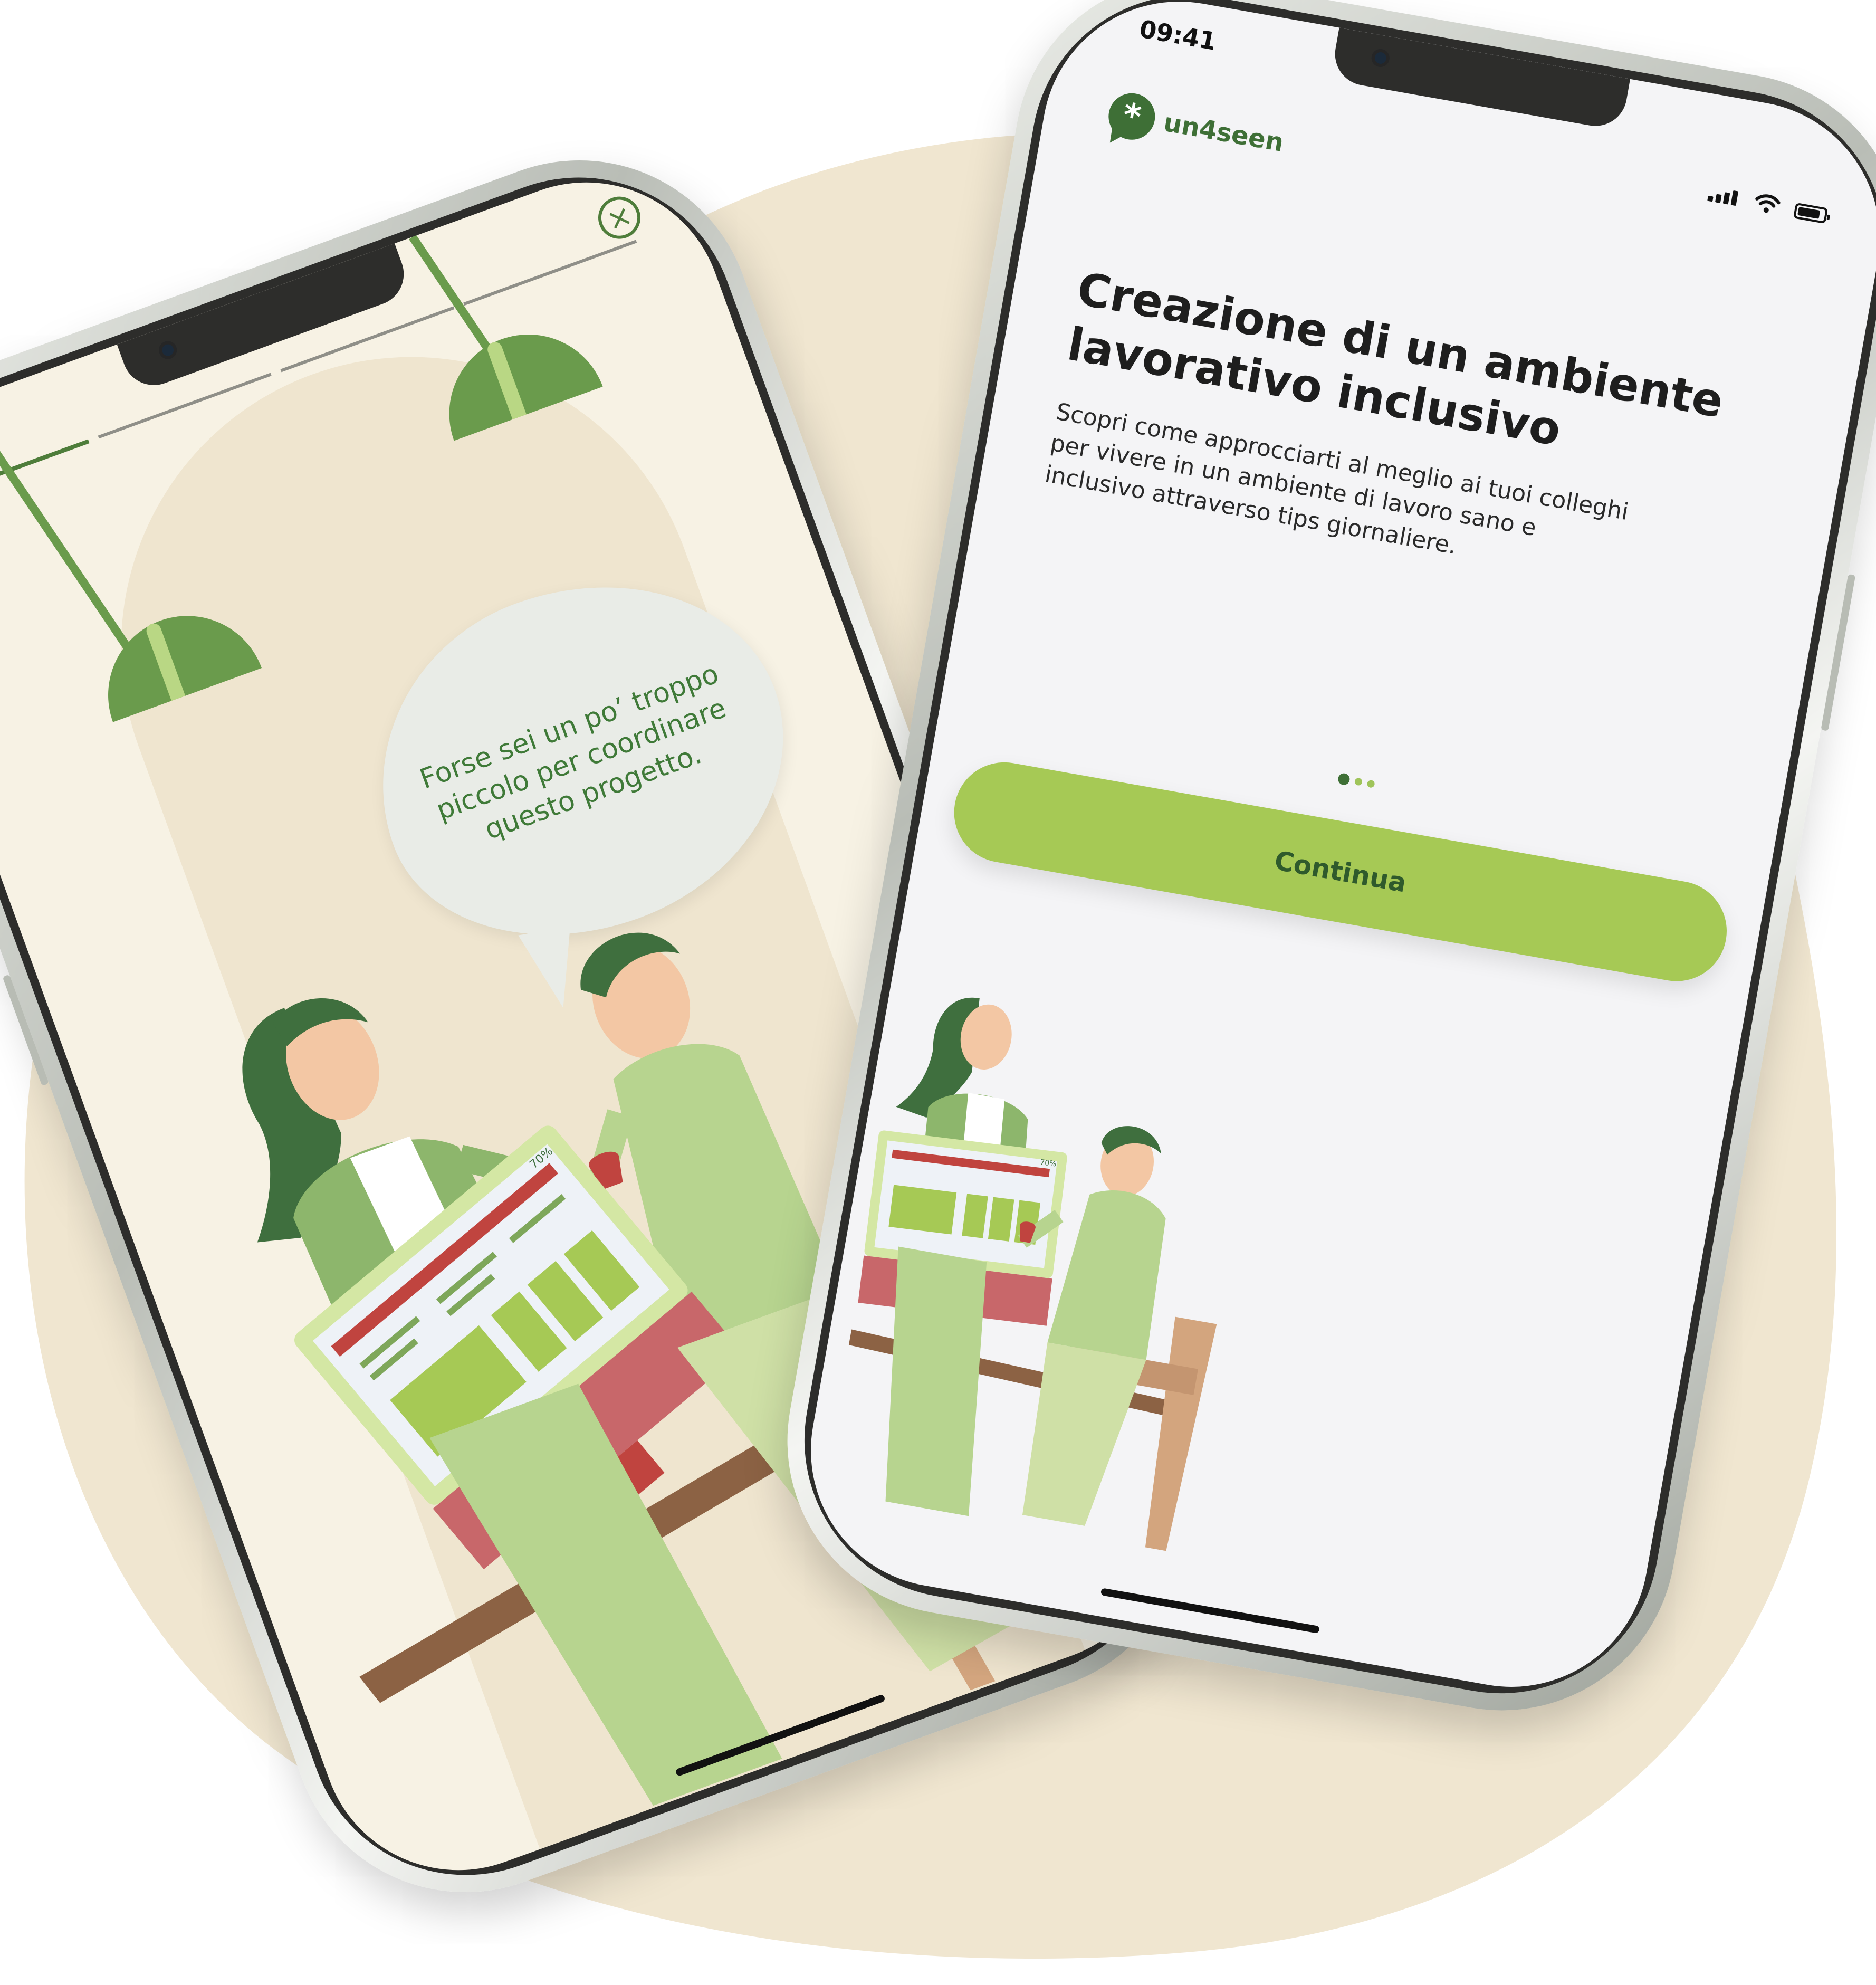  I want to click on asterisk-chat-icon: *, so click(1132, 116).